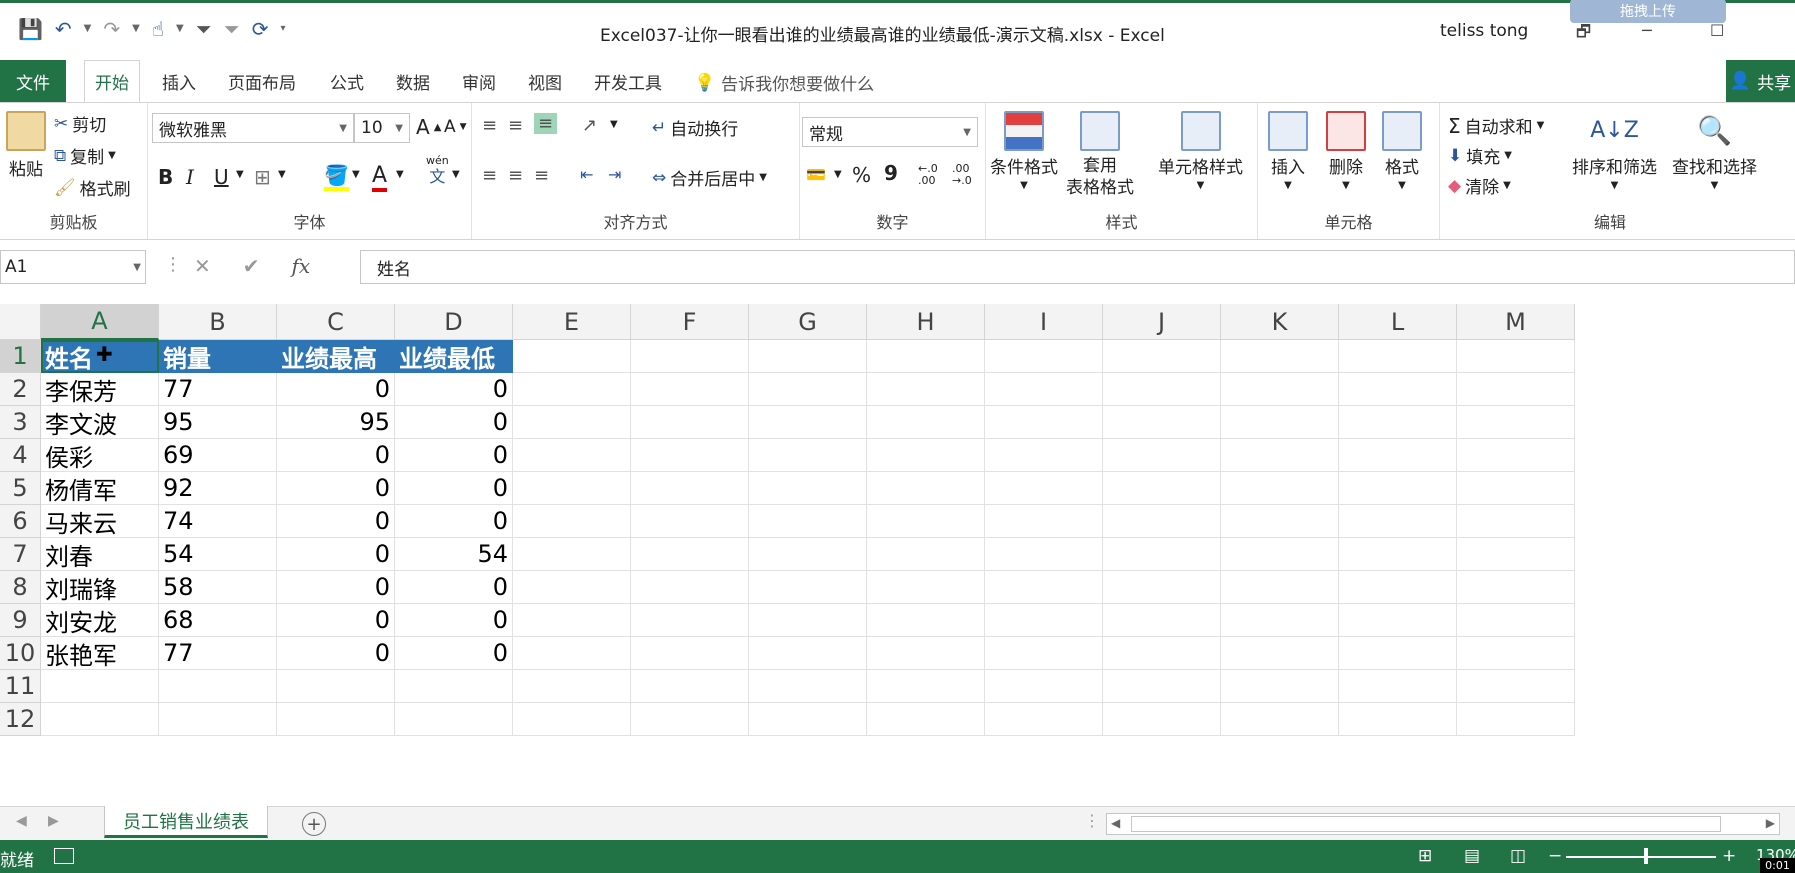 The width and height of the screenshot is (1795, 873). Describe the element at coordinates (413, 81) in the screenshot. I see `tab-data: 数据` at that location.